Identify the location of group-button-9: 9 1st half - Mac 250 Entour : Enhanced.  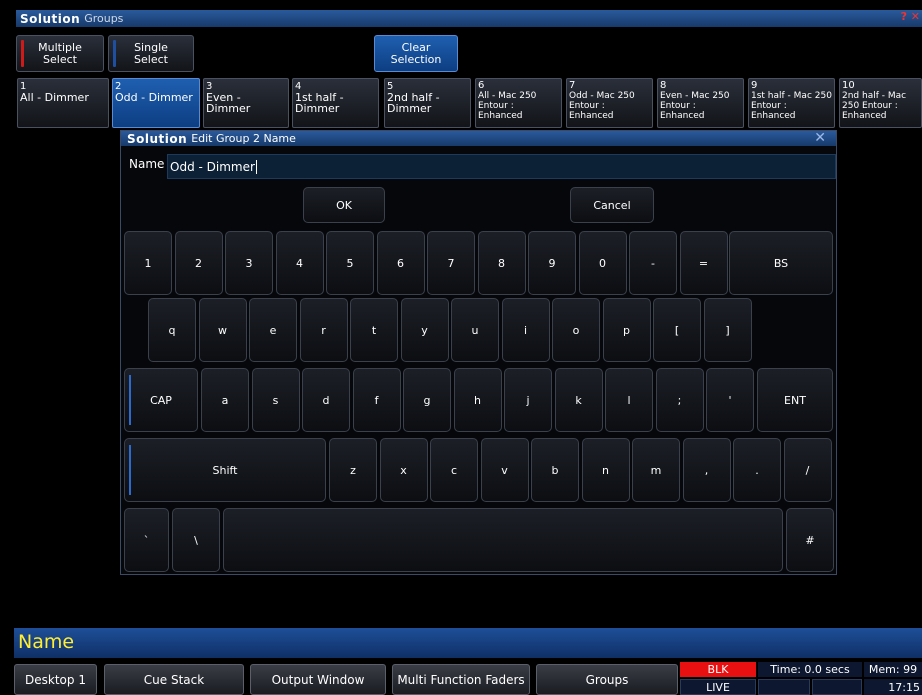
(791, 103).